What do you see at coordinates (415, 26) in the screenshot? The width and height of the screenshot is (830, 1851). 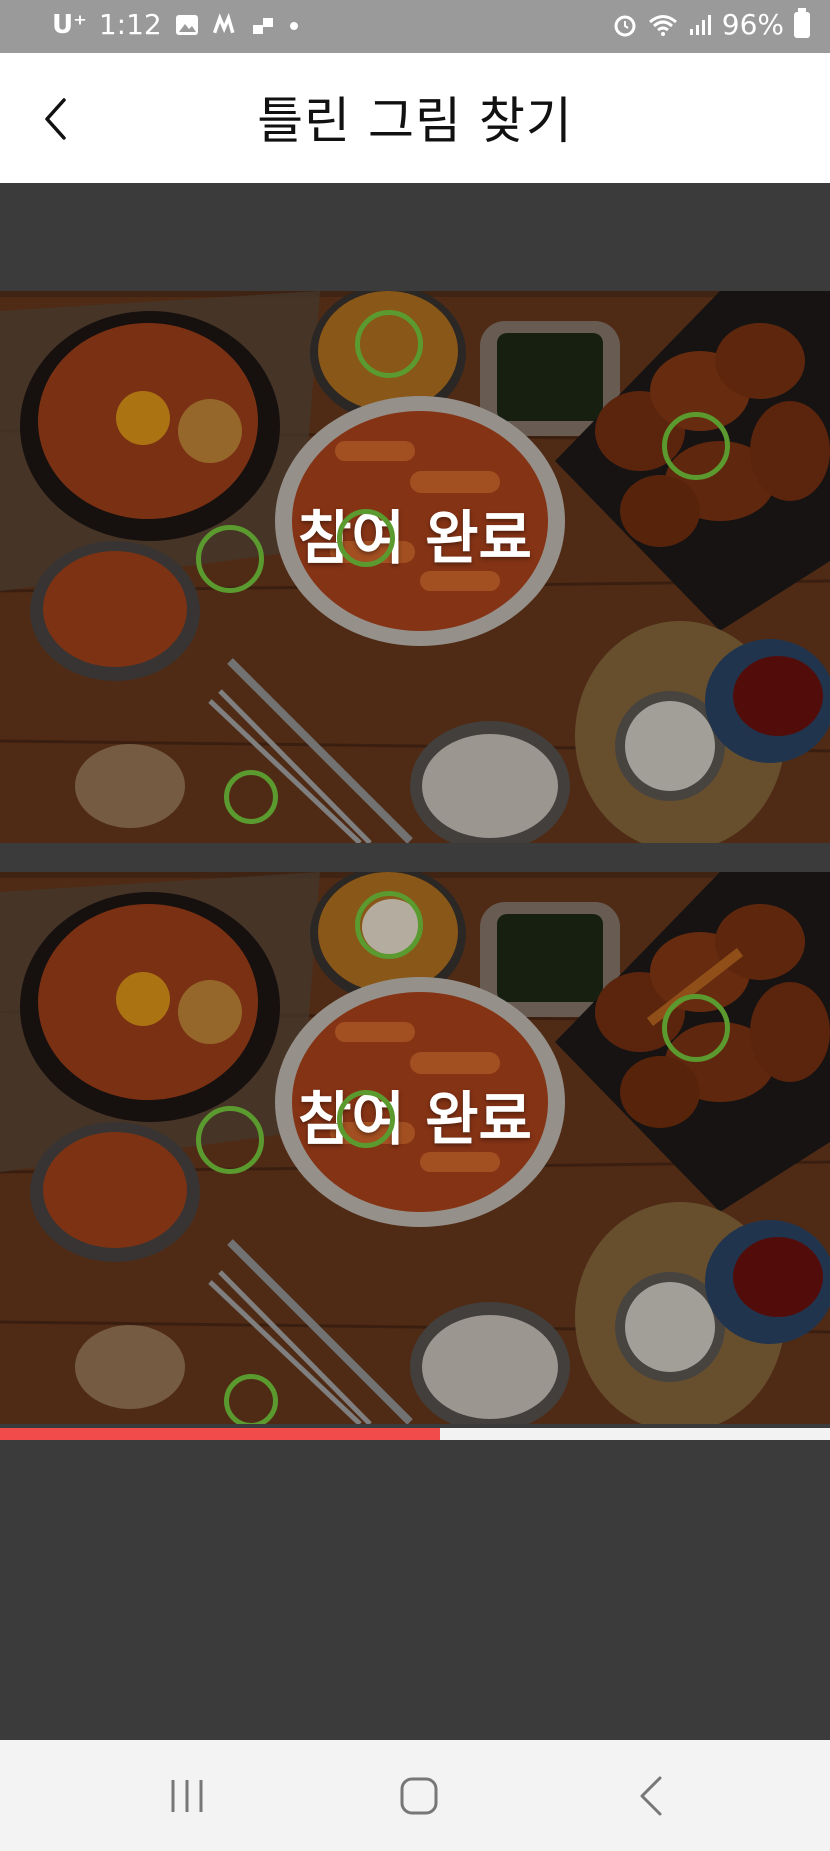 I see `status-bar: U⁺ 1:12 96%` at bounding box center [415, 26].